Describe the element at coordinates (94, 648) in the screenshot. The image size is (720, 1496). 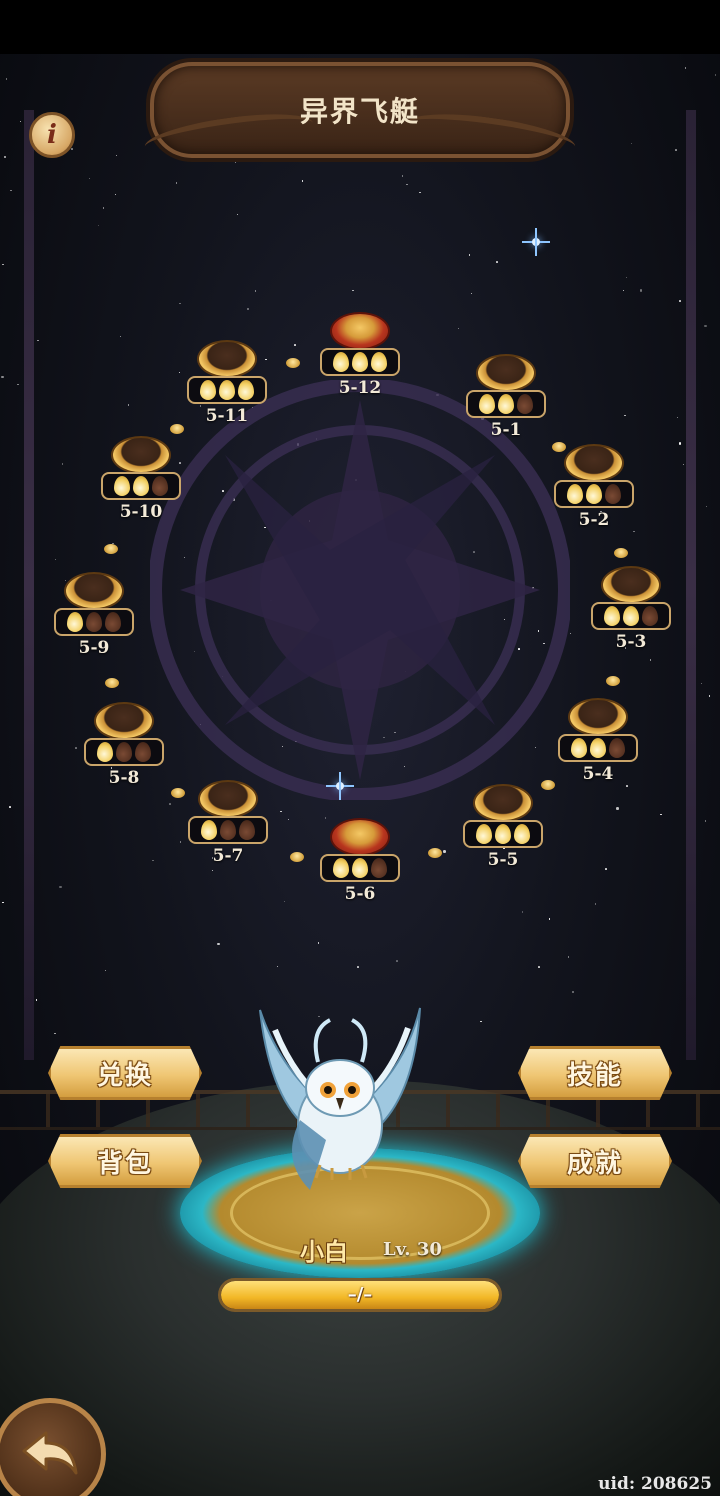
I see `stage-label: 5-9` at that location.